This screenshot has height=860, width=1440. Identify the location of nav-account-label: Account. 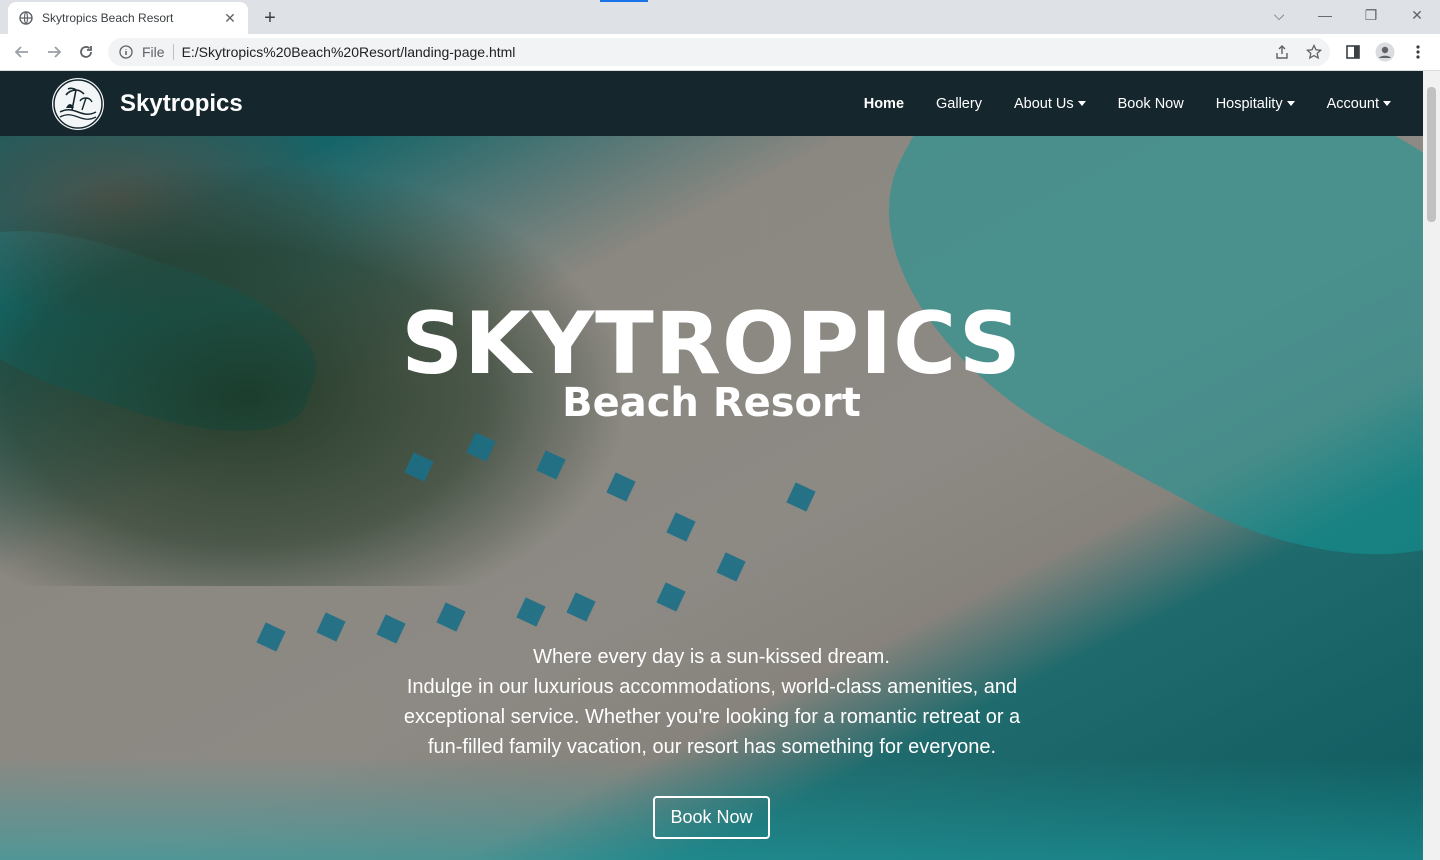
(1352, 103).